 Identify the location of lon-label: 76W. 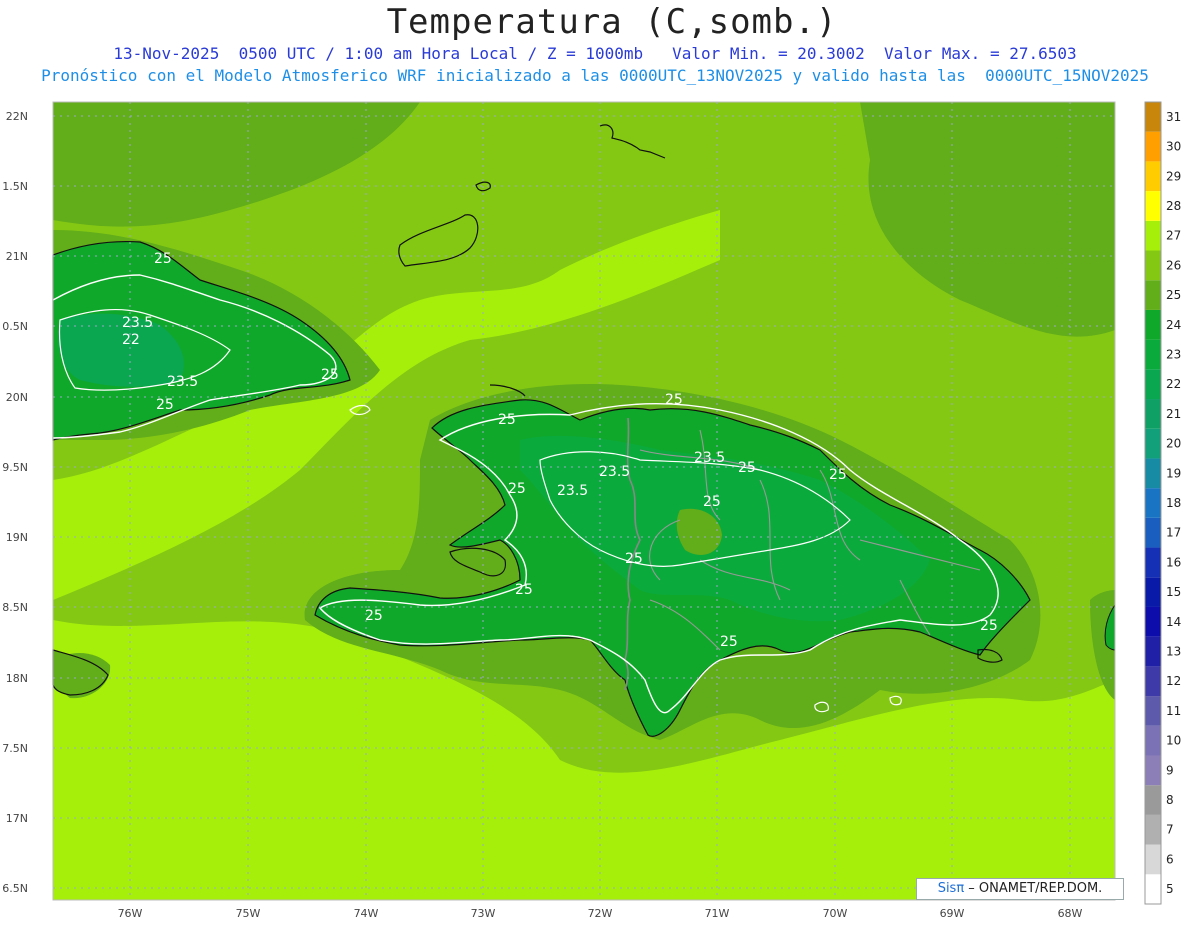
(130, 913).